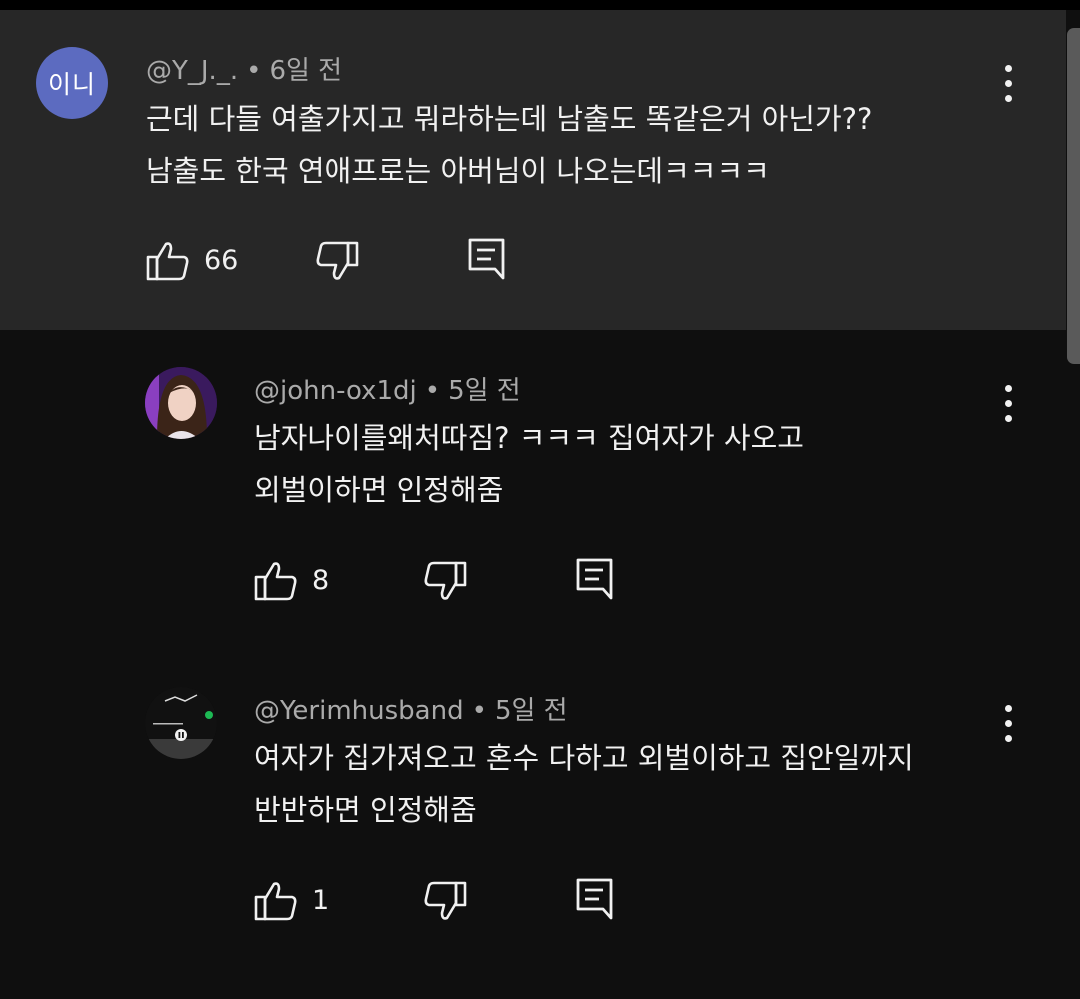  I want to click on top-bar, so click(540, 5).